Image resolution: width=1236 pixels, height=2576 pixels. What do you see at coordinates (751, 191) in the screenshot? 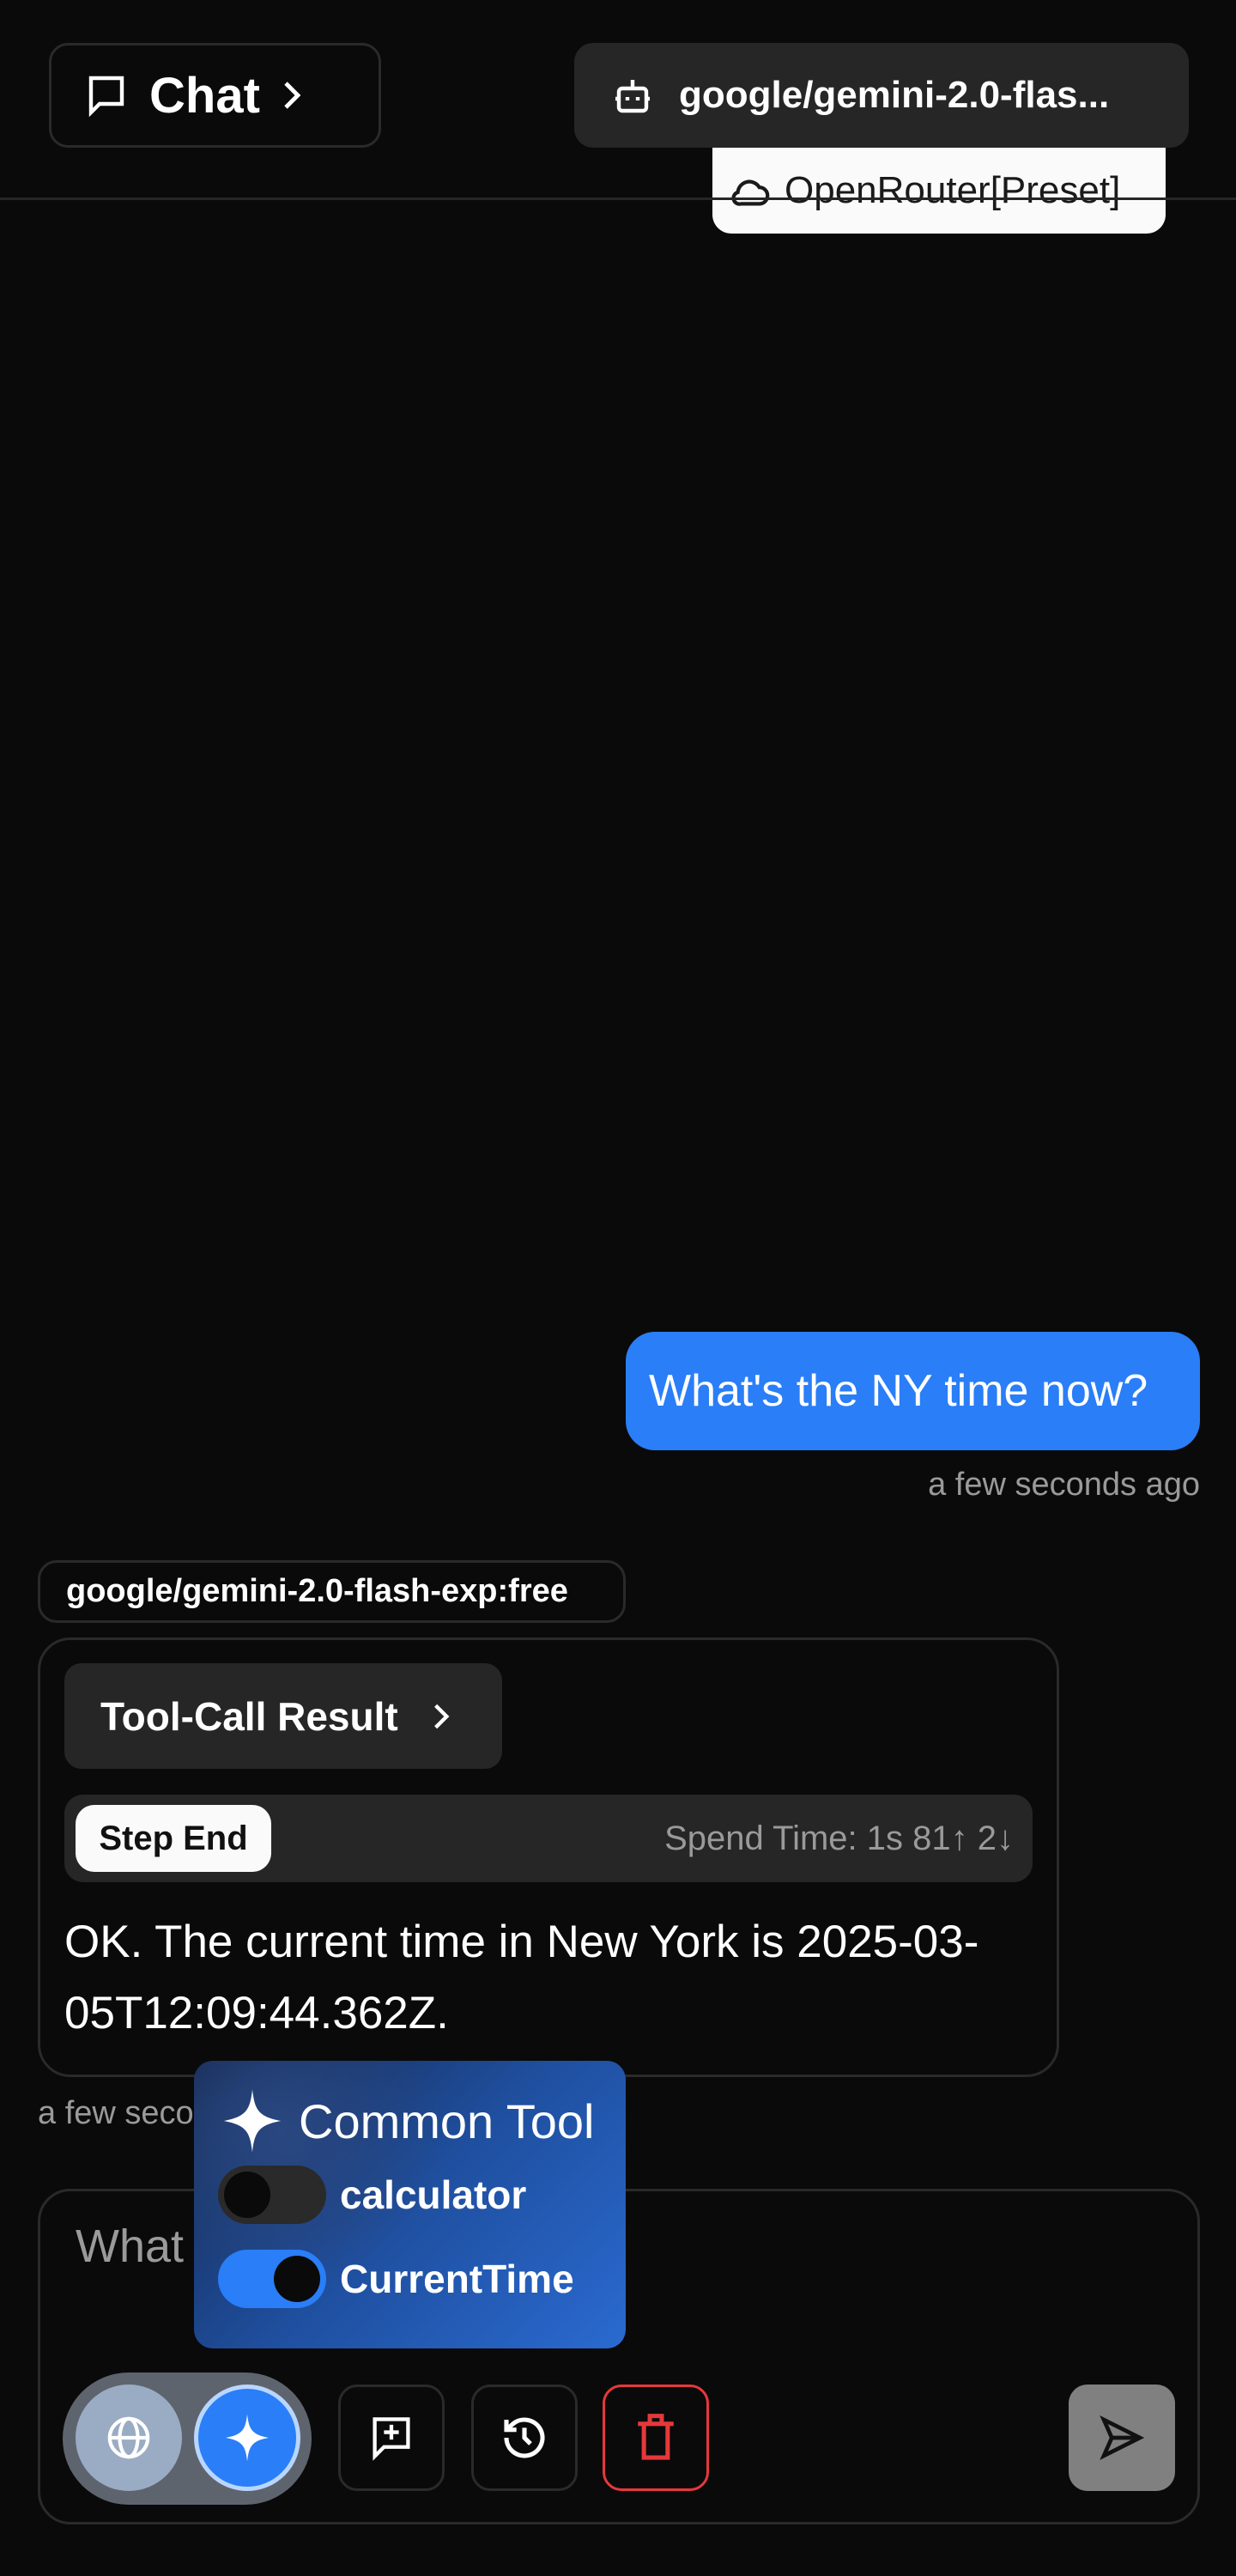
I see `cloud-icon` at bounding box center [751, 191].